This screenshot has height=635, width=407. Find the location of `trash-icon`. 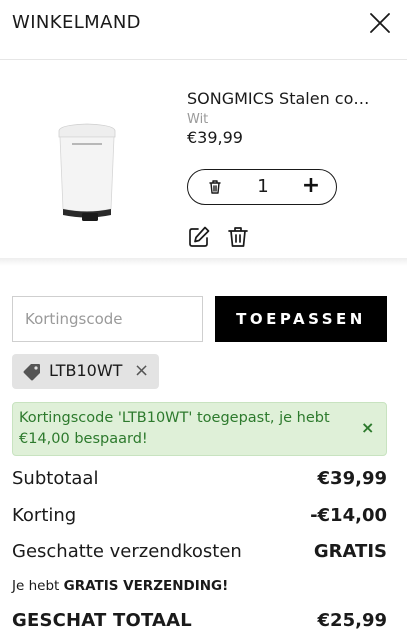

trash-icon is located at coordinates (238, 237).